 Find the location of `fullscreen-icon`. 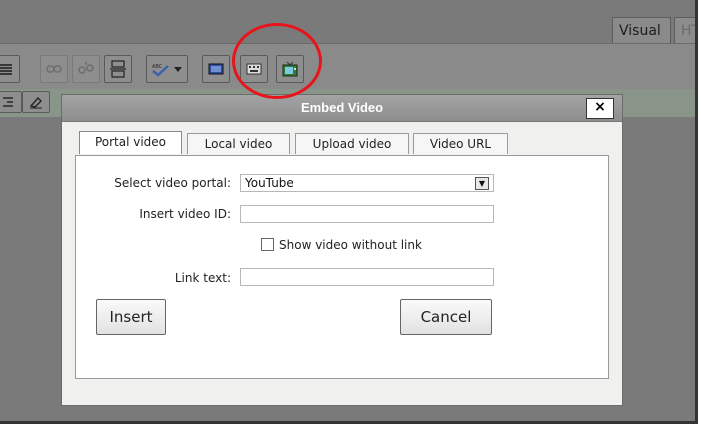

fullscreen-icon is located at coordinates (216, 69).